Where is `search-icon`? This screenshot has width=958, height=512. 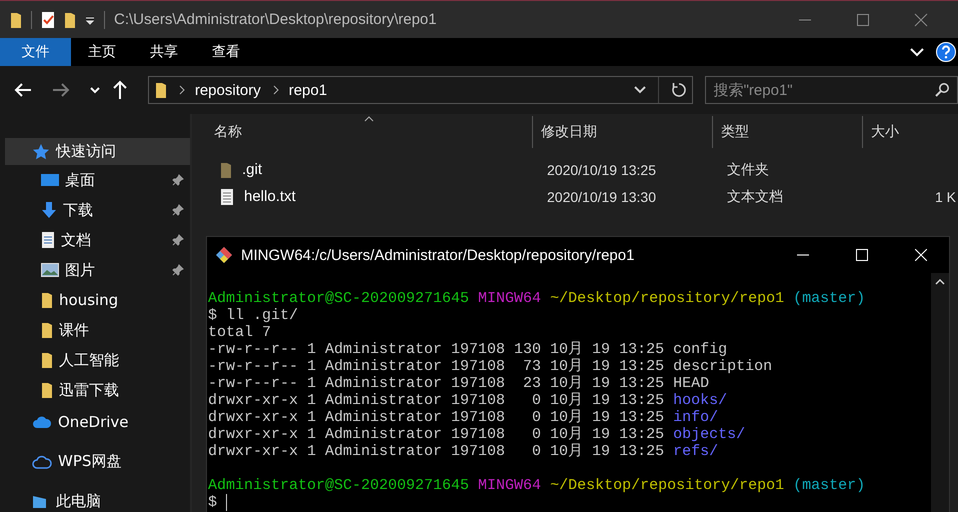 search-icon is located at coordinates (942, 90).